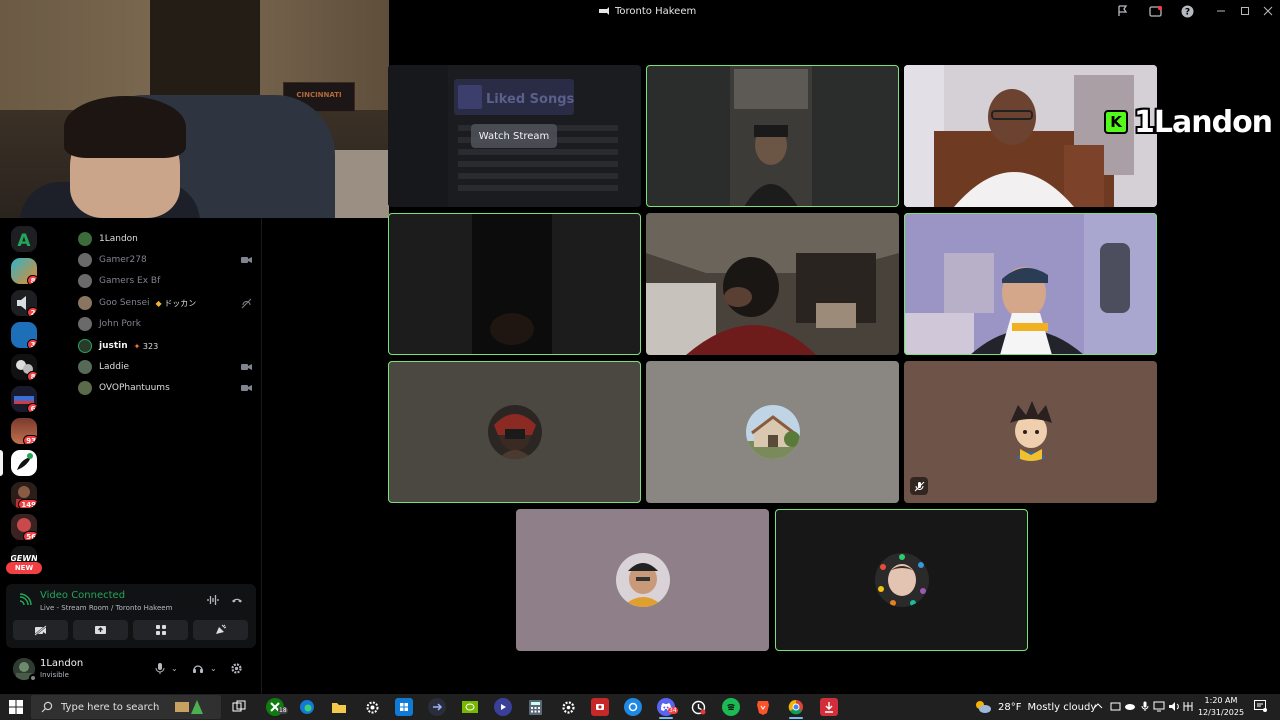 The image size is (1280, 720). I want to click on media-app-icon, so click(437, 707).